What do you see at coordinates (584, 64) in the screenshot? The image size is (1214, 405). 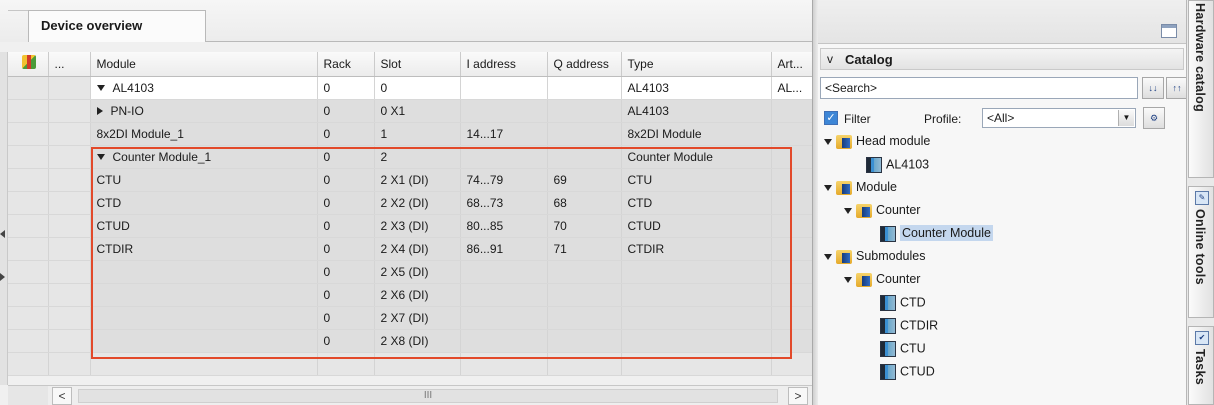 I see `column-header-q-address: Q address` at bounding box center [584, 64].